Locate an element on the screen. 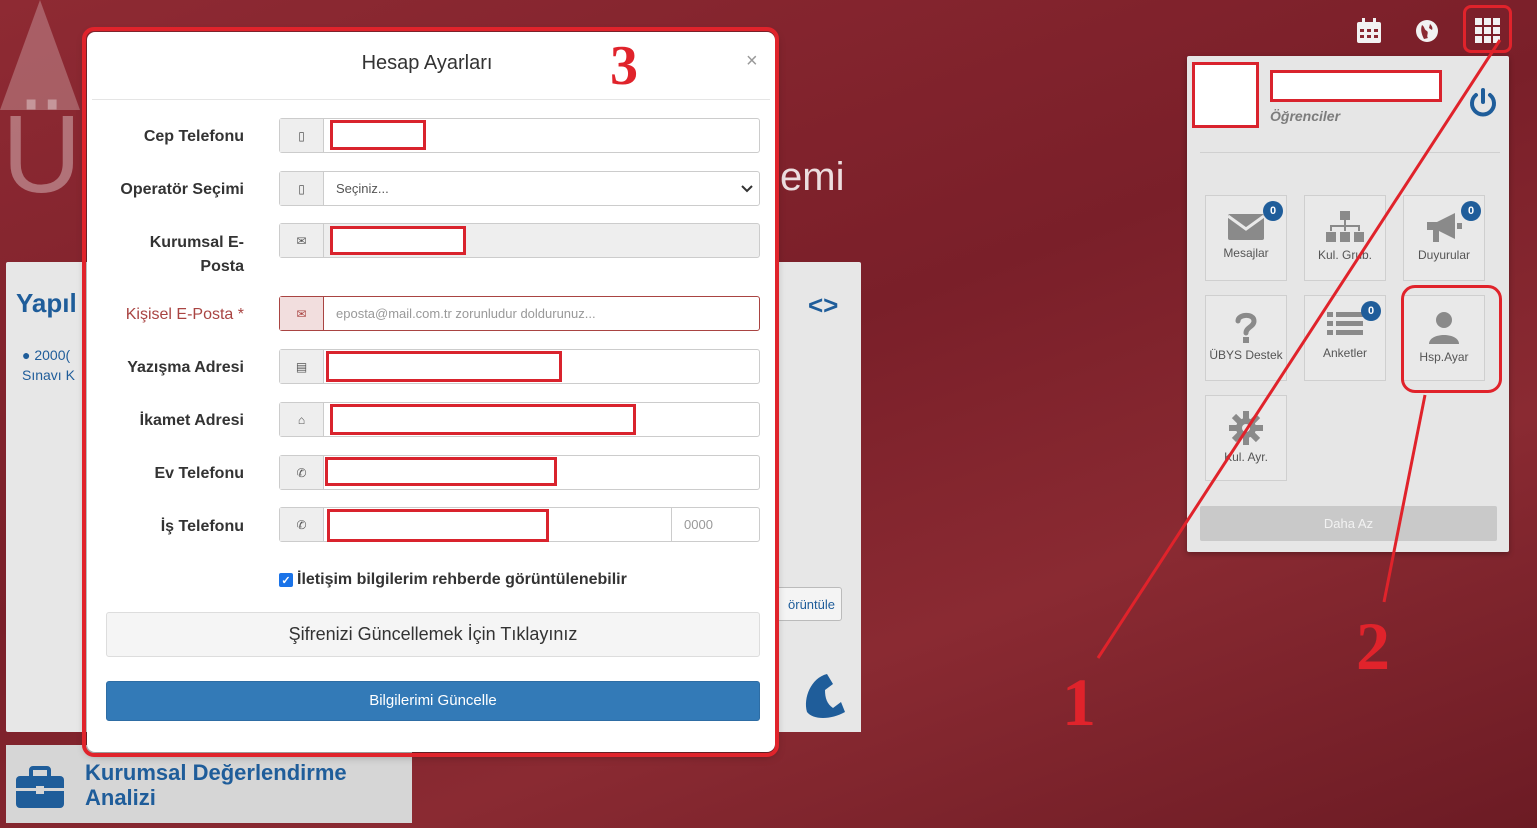 This screenshot has width=1537, height=828. label-mailing-address: Yazışma Adresi is located at coordinates (185, 367).